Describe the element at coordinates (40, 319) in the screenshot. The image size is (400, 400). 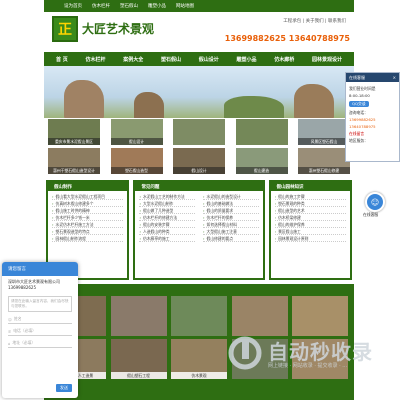
I see `name-field: ☺ 姓名` at that location.